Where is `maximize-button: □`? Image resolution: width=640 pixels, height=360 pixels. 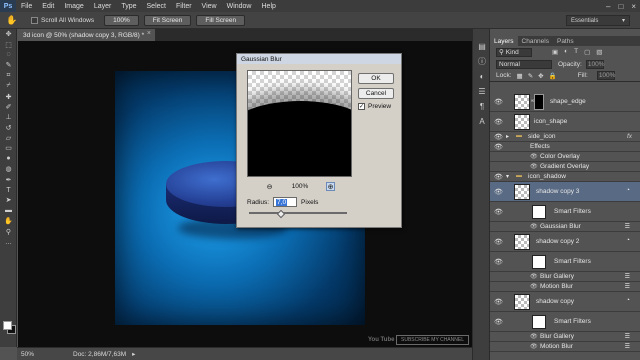 maximize-button: □ is located at coordinates (620, 6).